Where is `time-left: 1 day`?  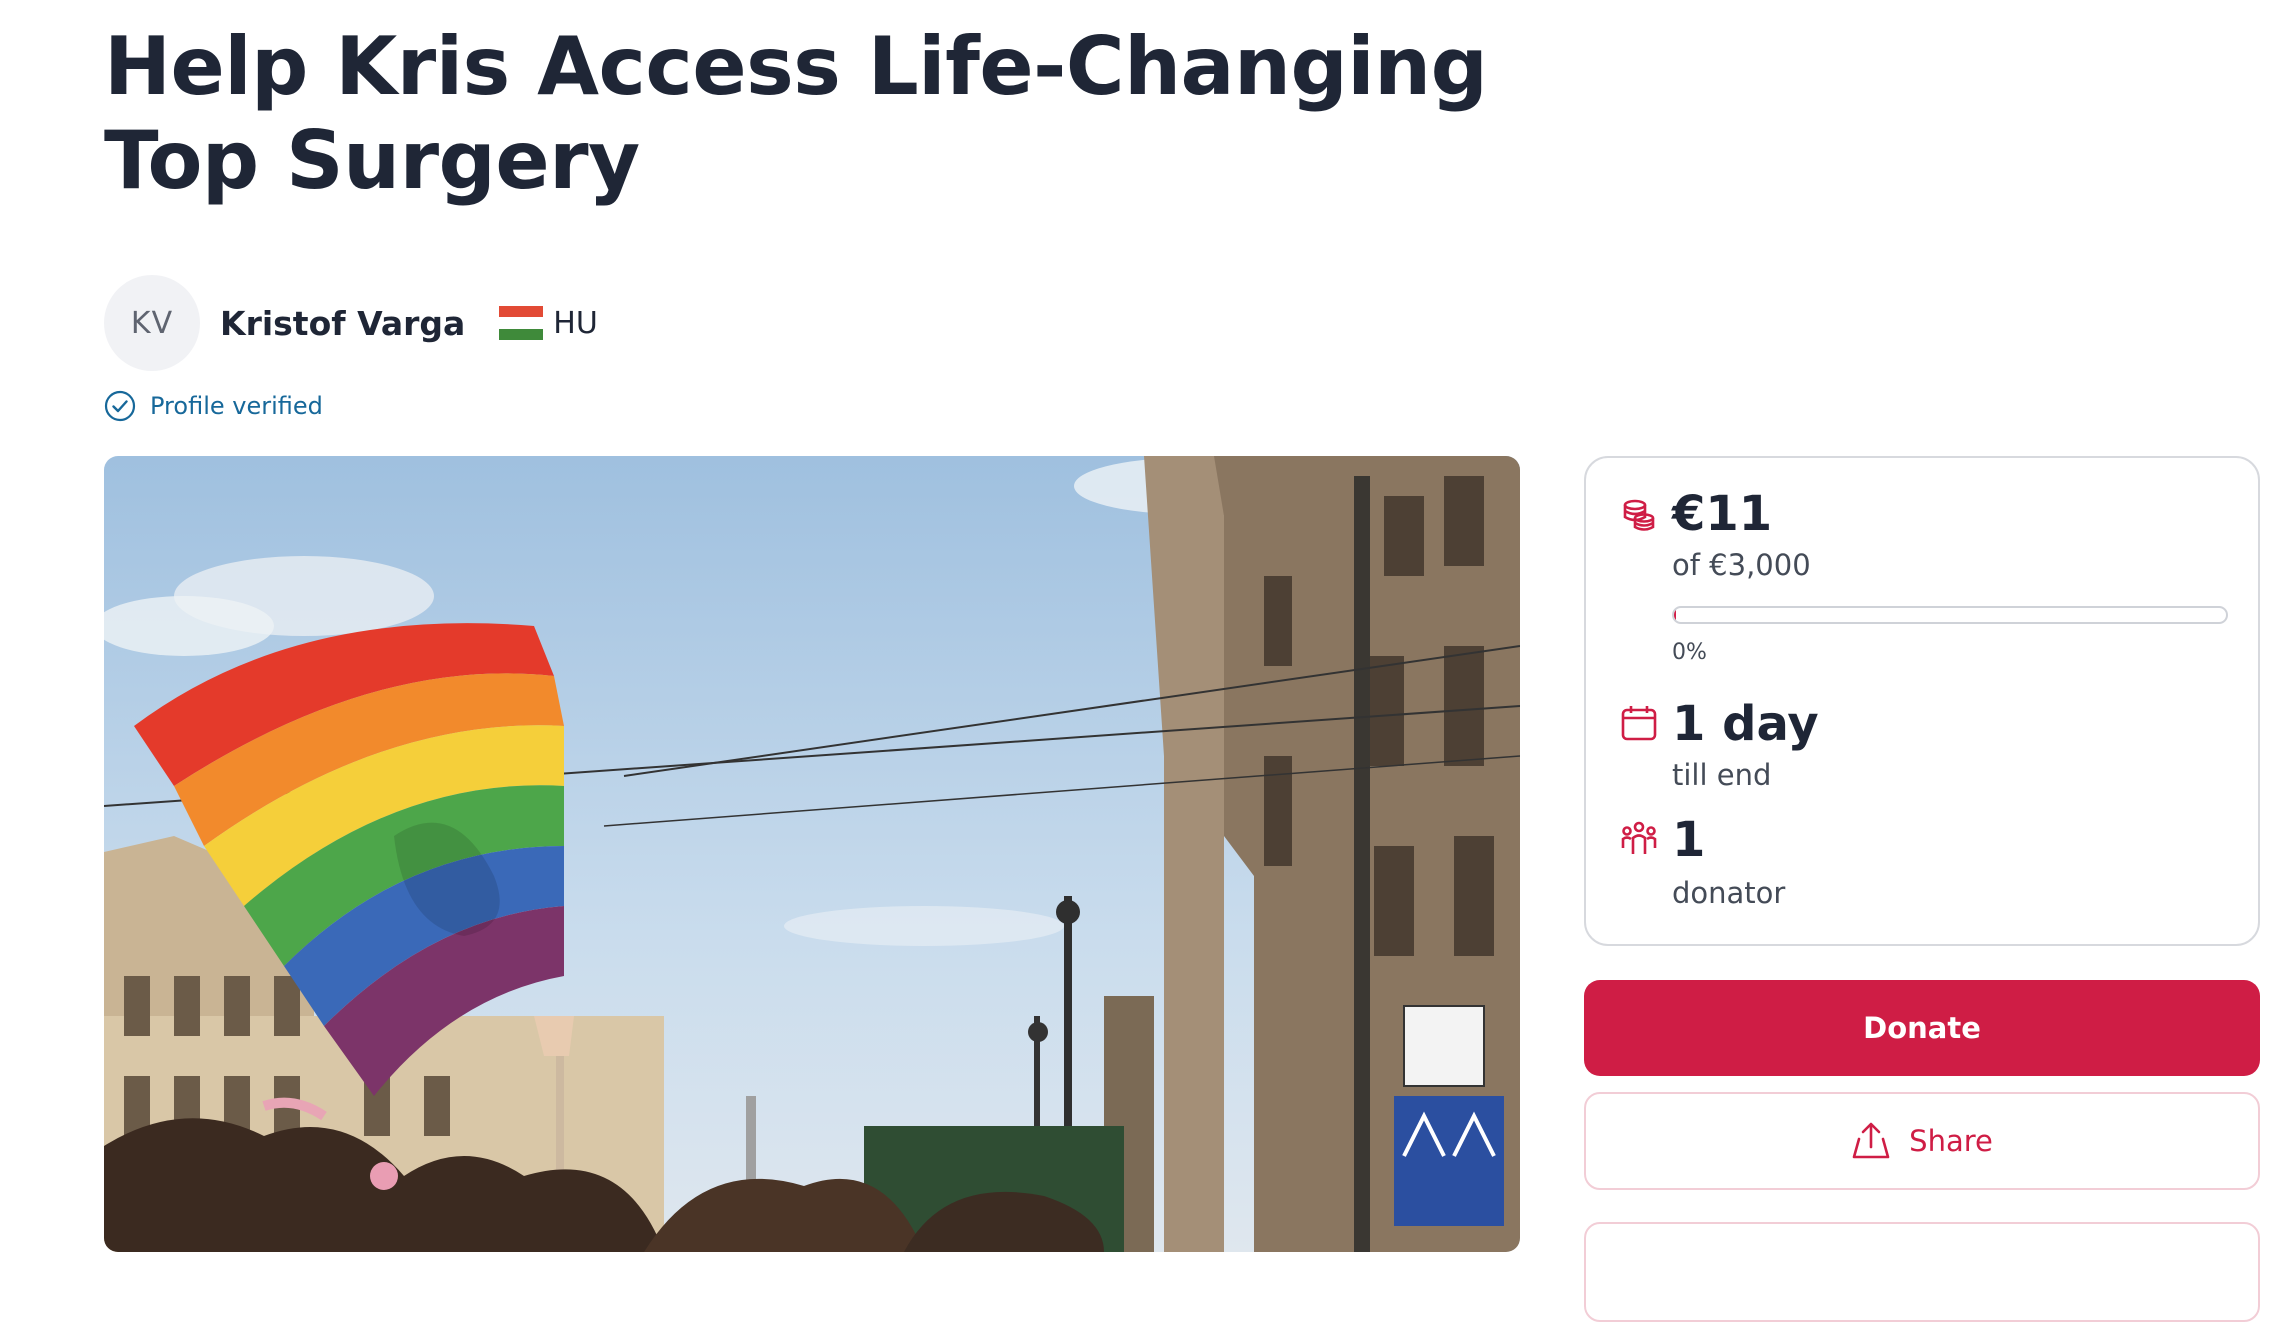 time-left: 1 day is located at coordinates (1745, 724).